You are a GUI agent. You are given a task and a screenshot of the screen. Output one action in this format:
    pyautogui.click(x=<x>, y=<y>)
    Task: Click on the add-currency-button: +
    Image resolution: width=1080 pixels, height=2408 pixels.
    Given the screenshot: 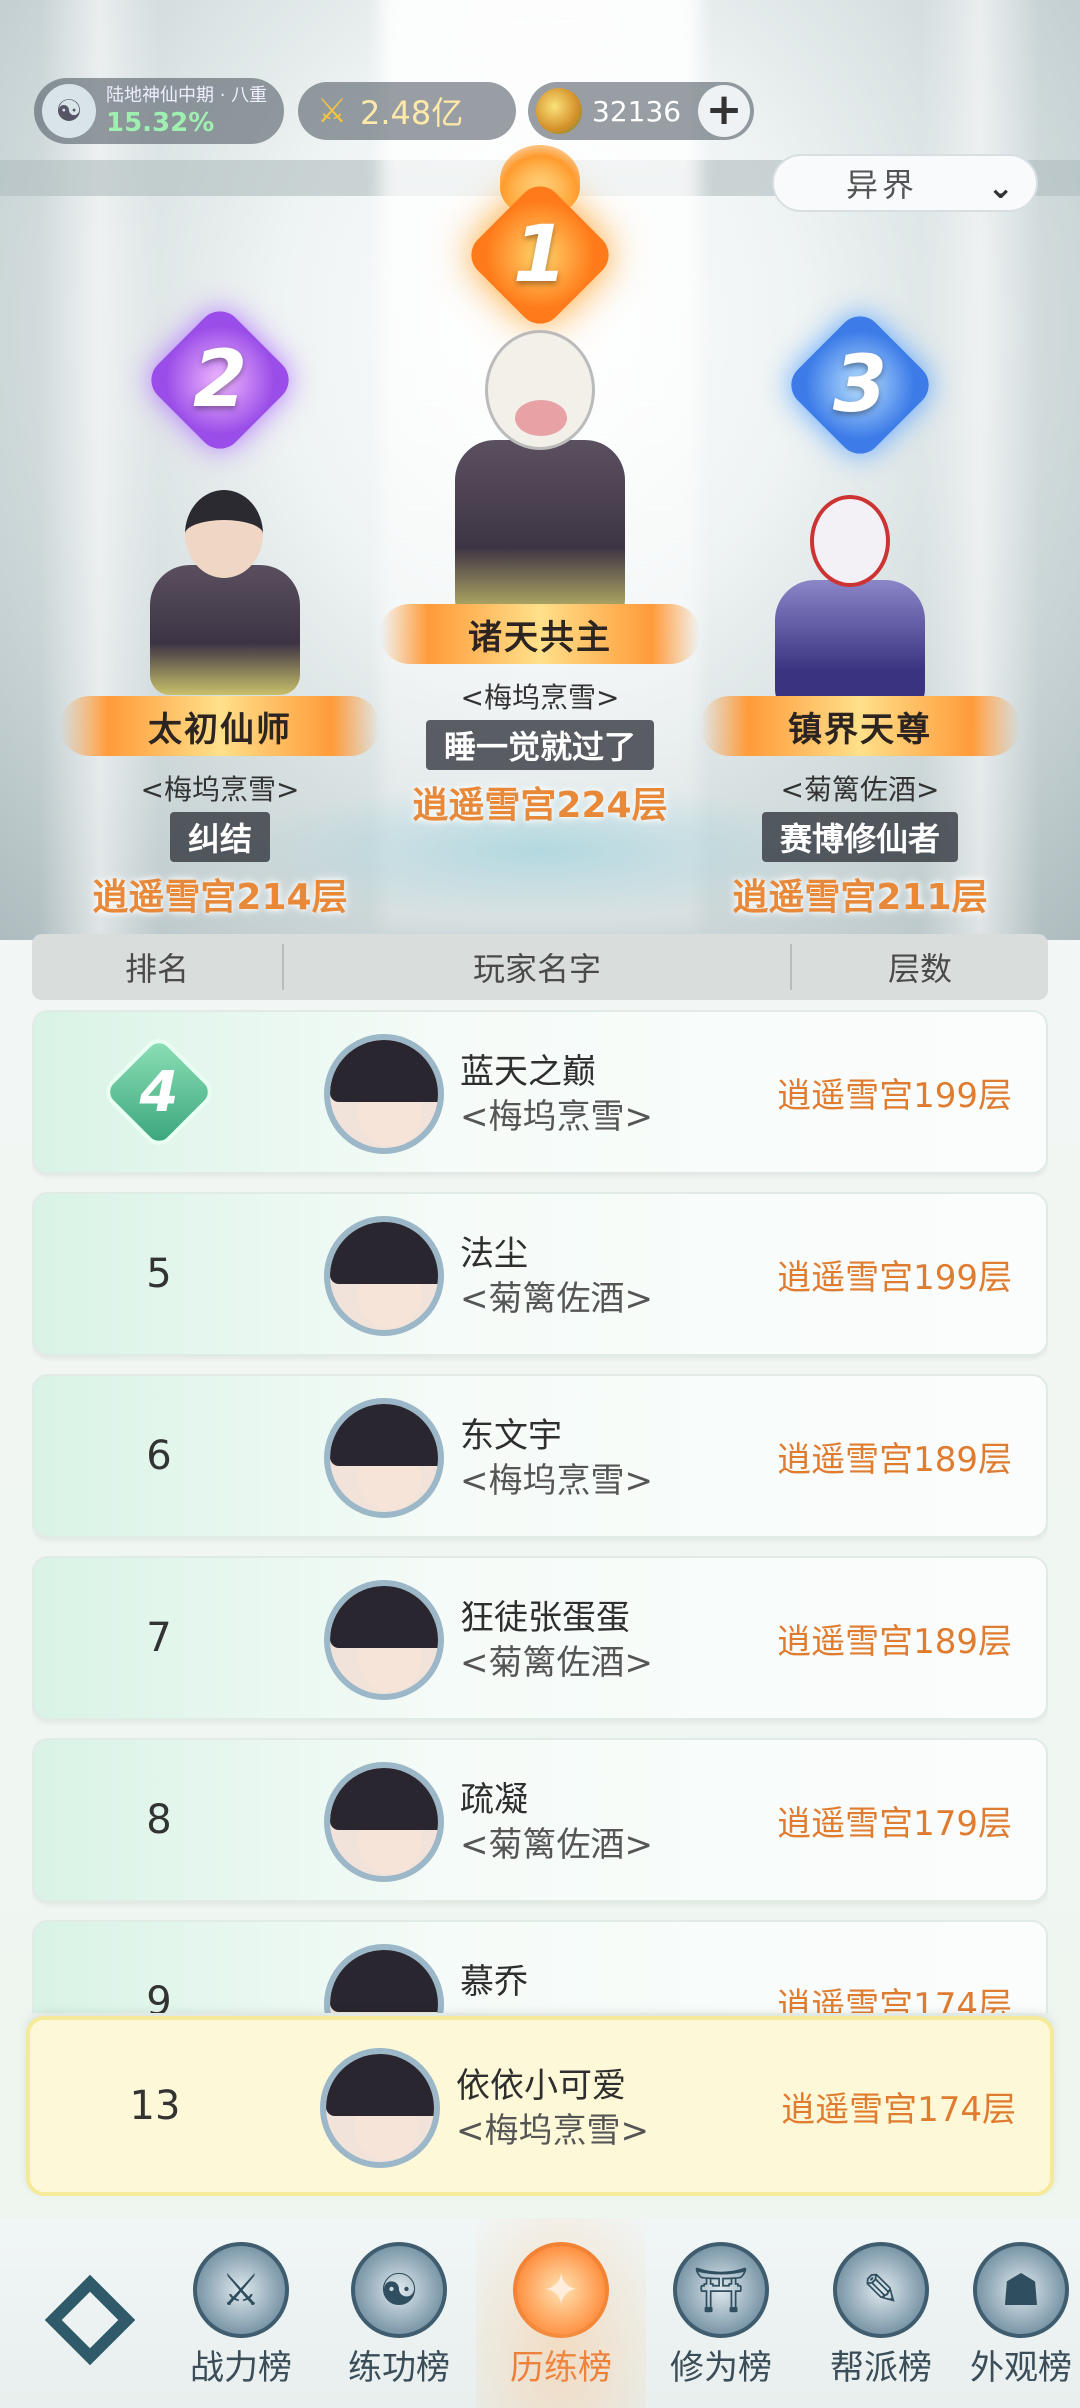 What is the action you would take?
    pyautogui.click(x=724, y=111)
    